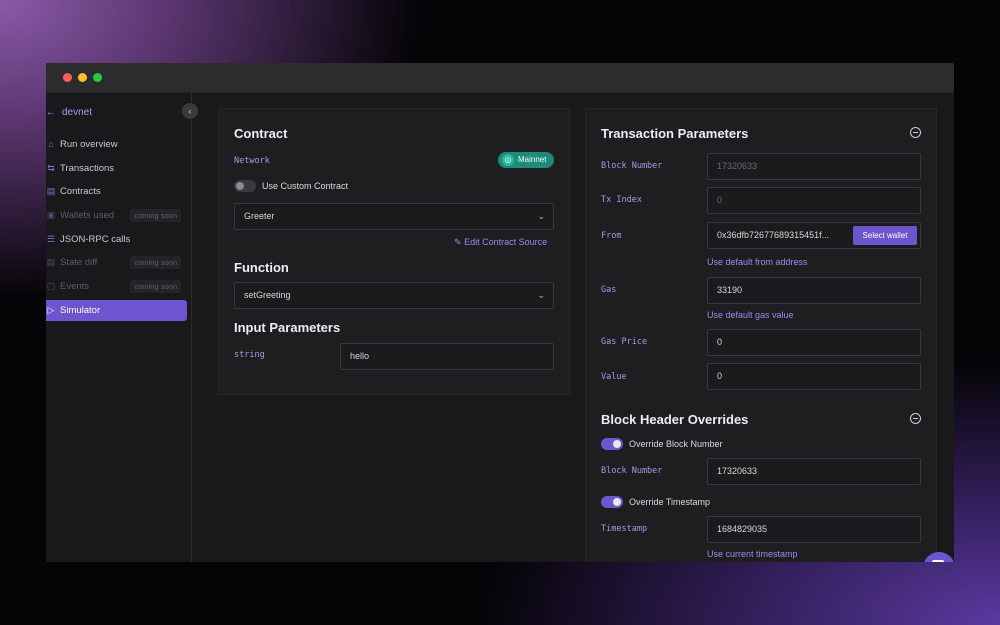 The width and height of the screenshot is (1000, 625). I want to click on sidebar-item-wallets-used: ▣ Wallets used coming soon, so click(116, 215).